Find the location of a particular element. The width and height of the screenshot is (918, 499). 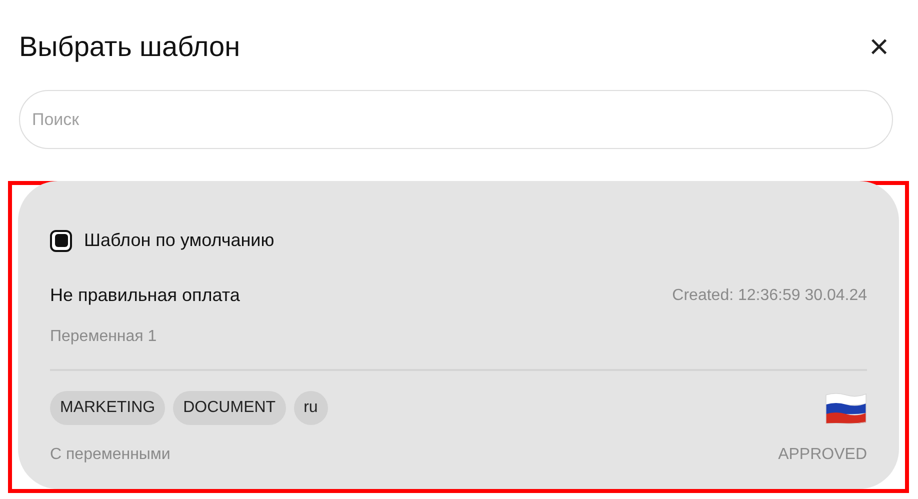

tag: DOCUMENT is located at coordinates (229, 408).